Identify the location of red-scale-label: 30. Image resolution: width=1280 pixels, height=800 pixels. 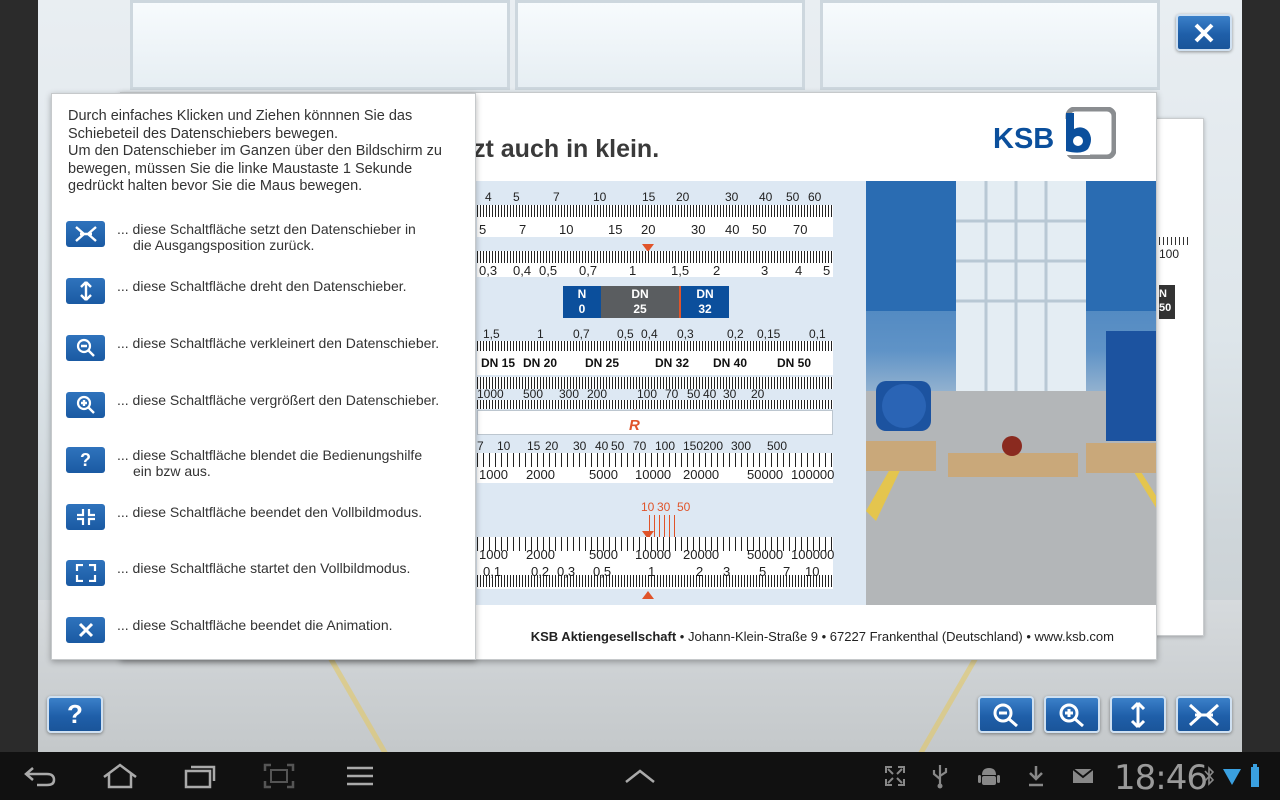
(664, 507).